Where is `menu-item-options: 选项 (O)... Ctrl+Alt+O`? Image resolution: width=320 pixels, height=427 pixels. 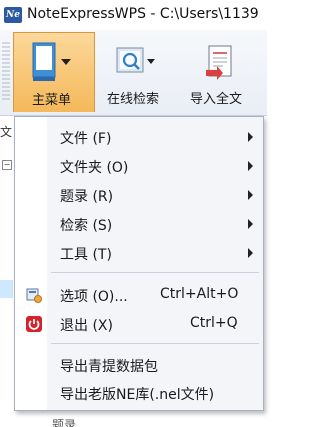 menu-item-options: 选项 (O)... Ctrl+Alt+O is located at coordinates (139, 295).